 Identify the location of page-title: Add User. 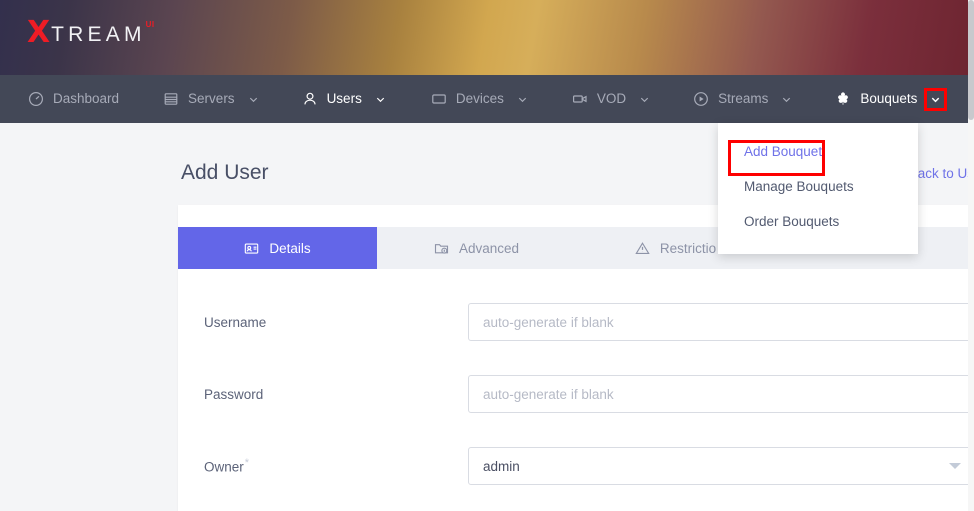
(225, 172).